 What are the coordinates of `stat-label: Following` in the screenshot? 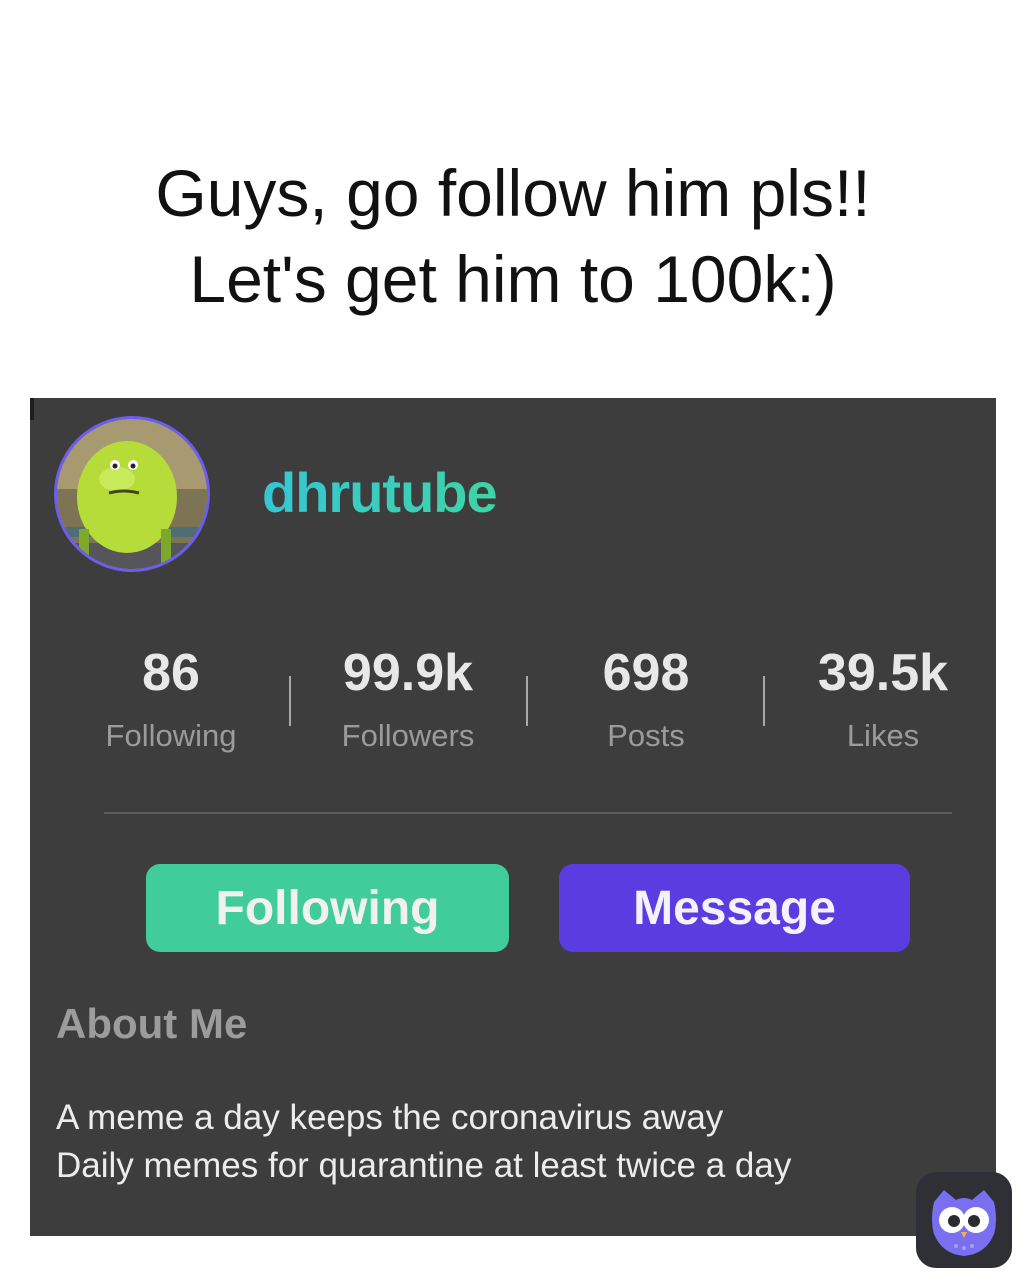 It's located at (171, 735).